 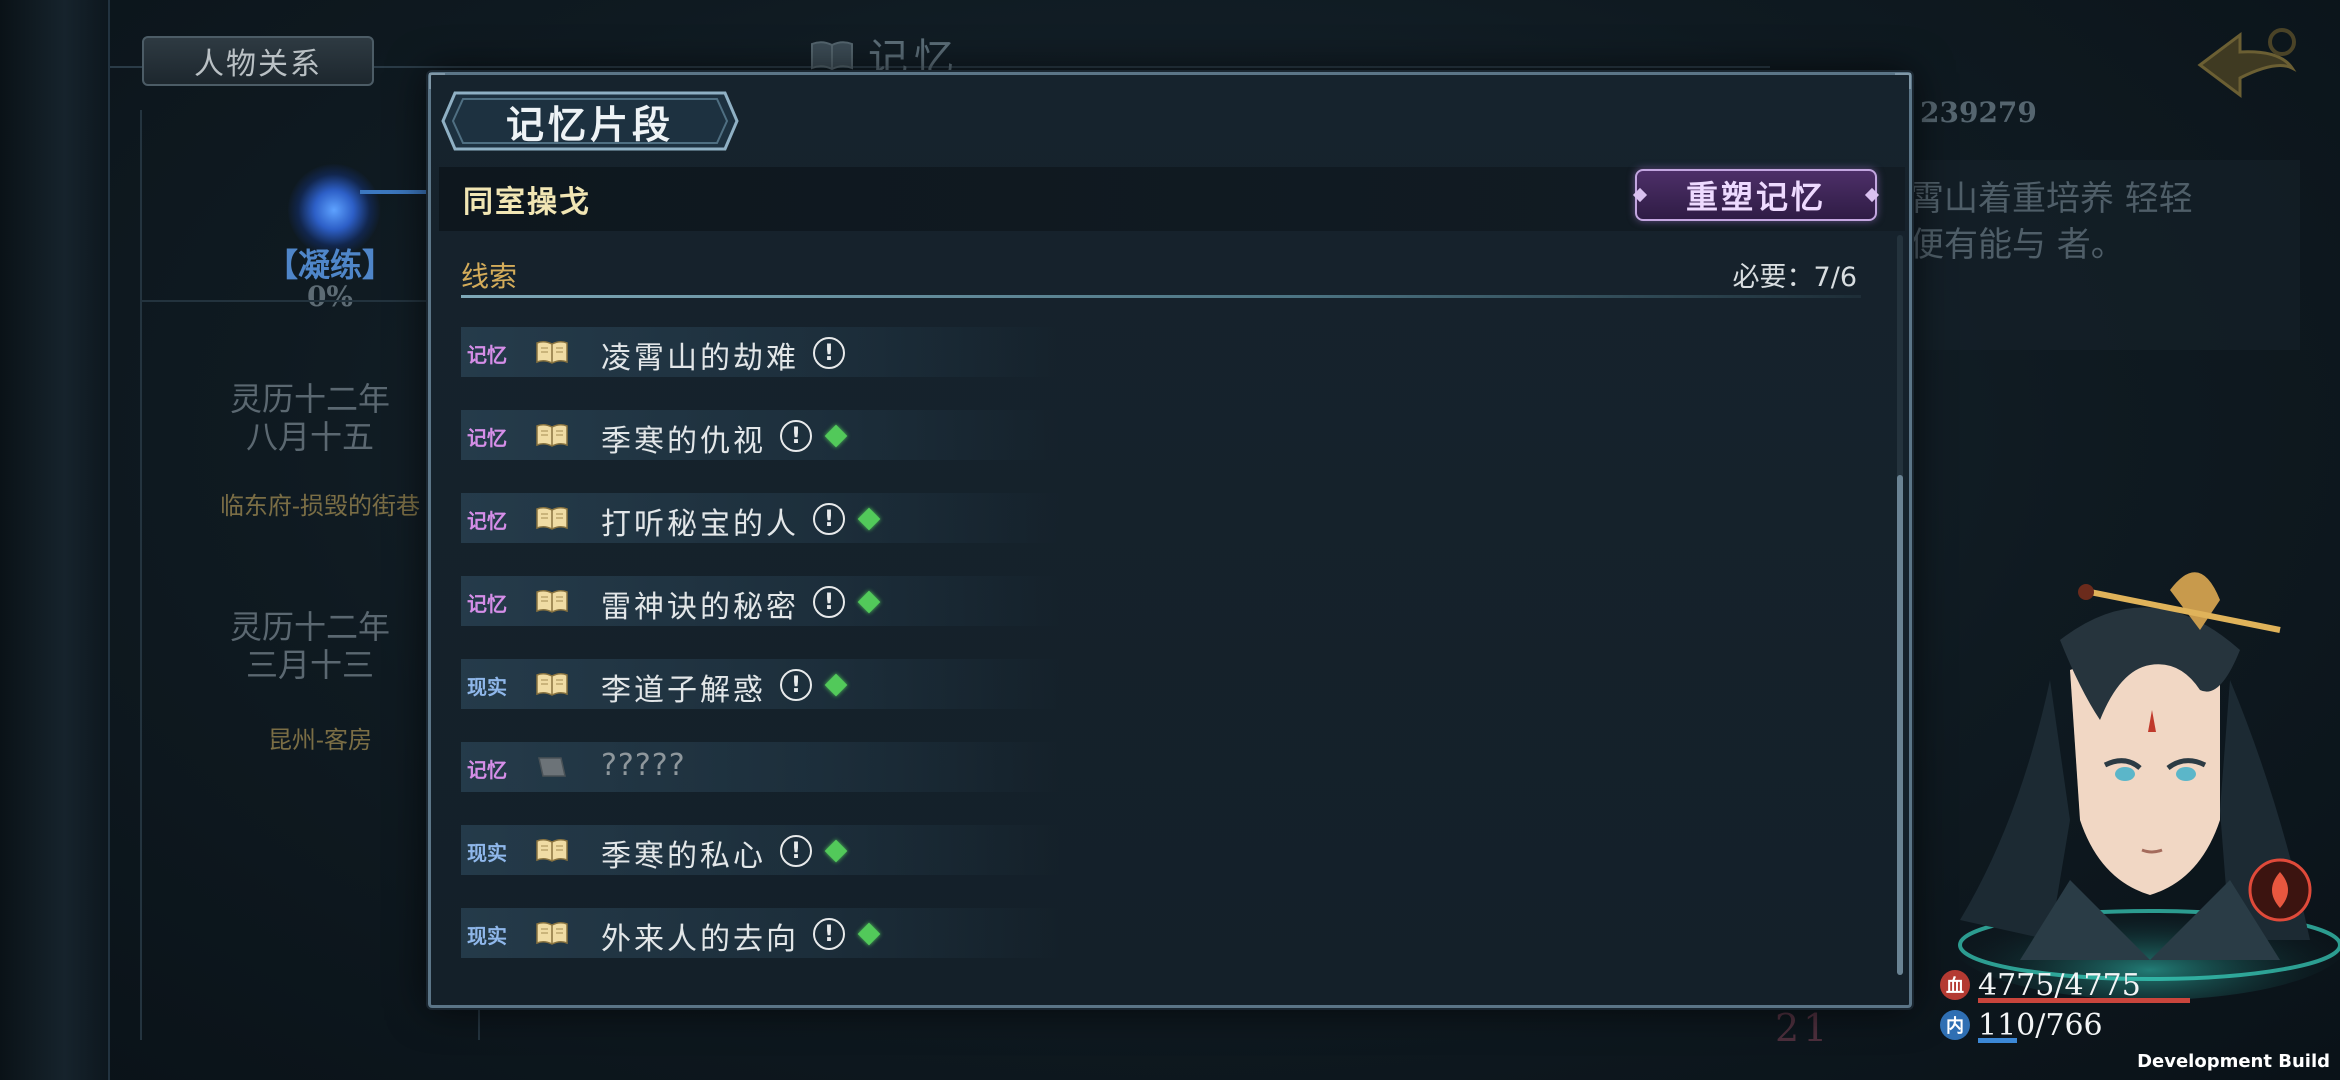 What do you see at coordinates (309, 418) in the screenshot?
I see `timeline-date-1: 灵历十二年 八月十五` at bounding box center [309, 418].